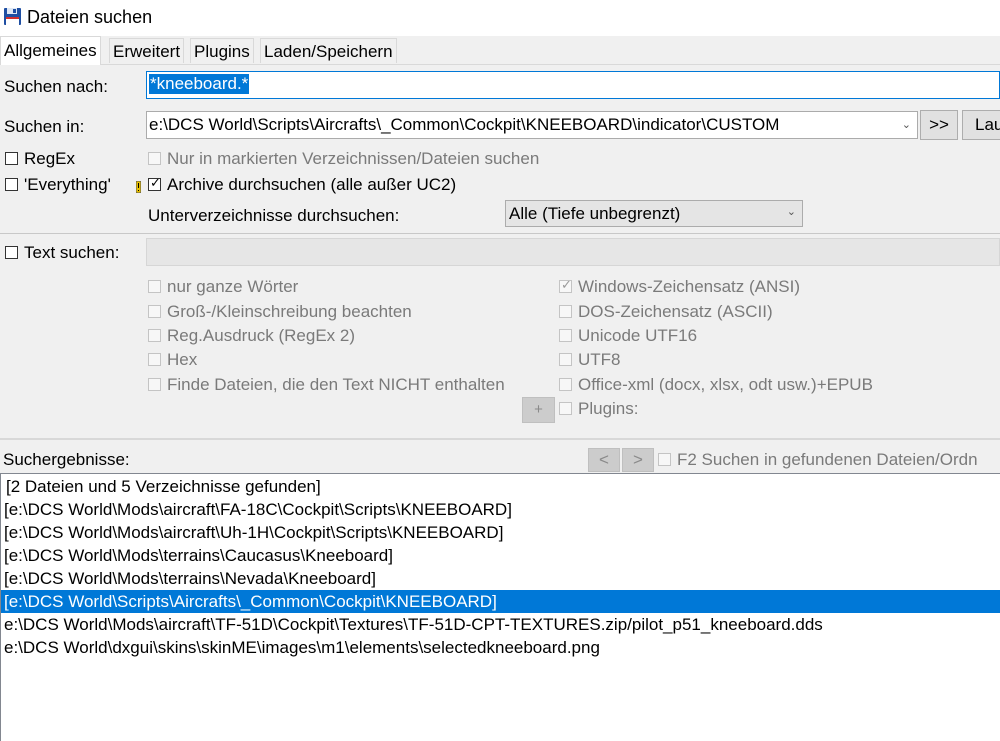  Describe the element at coordinates (725, 384) in the screenshot. I see `office-xml-label: Office-xml (docx, xlsx, odt usw.)+EPUB` at that location.